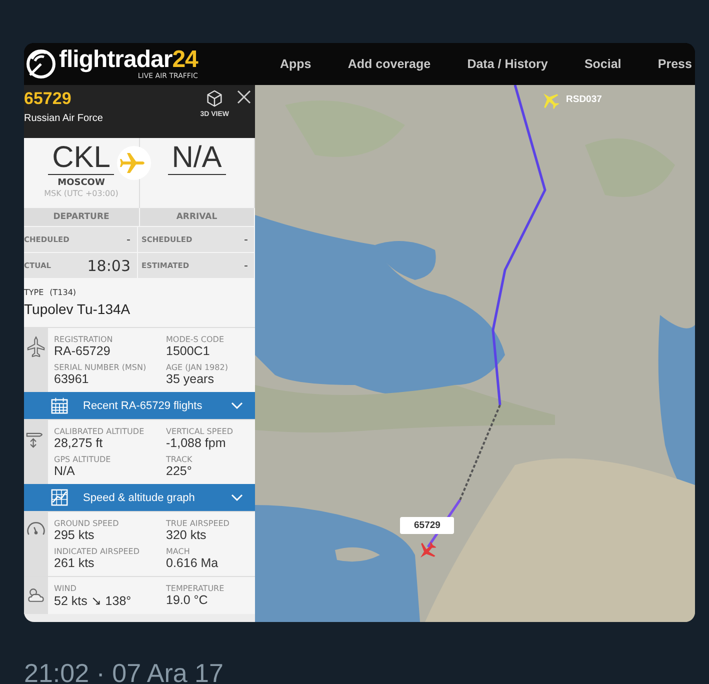 The height and width of the screenshot is (684, 709). Describe the element at coordinates (63, 118) in the screenshot. I see `operator-name: Russian Air Force` at that location.